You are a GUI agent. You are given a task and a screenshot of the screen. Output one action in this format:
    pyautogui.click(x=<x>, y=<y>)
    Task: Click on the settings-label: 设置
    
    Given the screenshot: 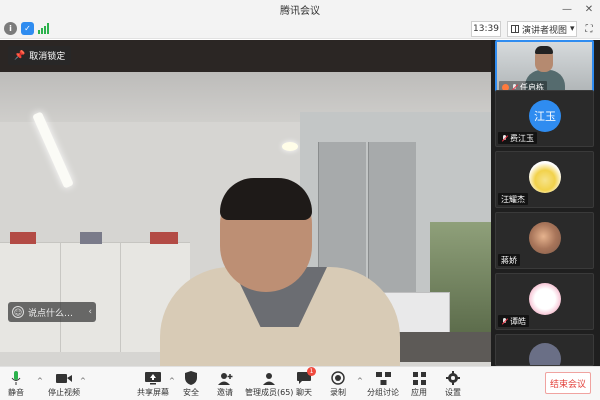 What is the action you would take?
    pyautogui.click(x=453, y=392)
    